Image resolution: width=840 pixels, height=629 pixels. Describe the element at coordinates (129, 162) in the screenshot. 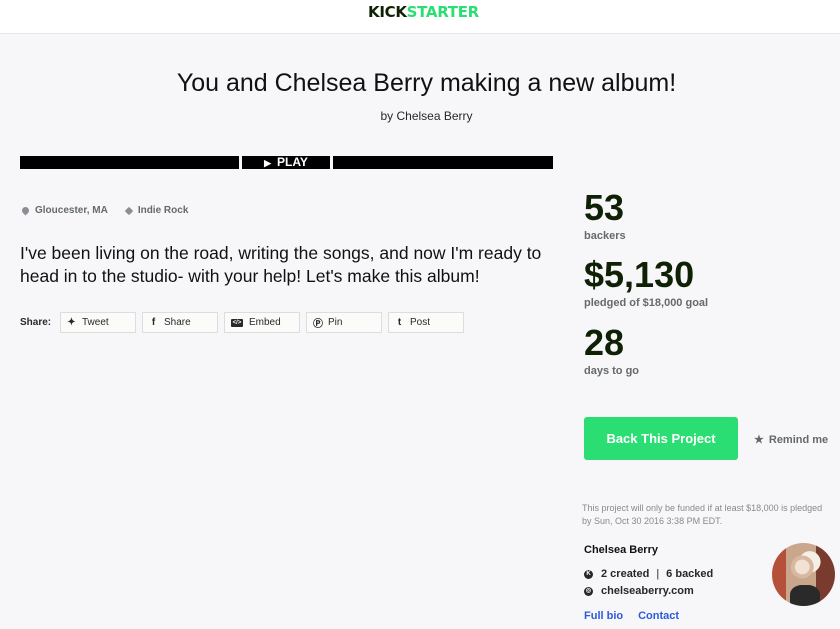

I see `video-bar-left` at that location.